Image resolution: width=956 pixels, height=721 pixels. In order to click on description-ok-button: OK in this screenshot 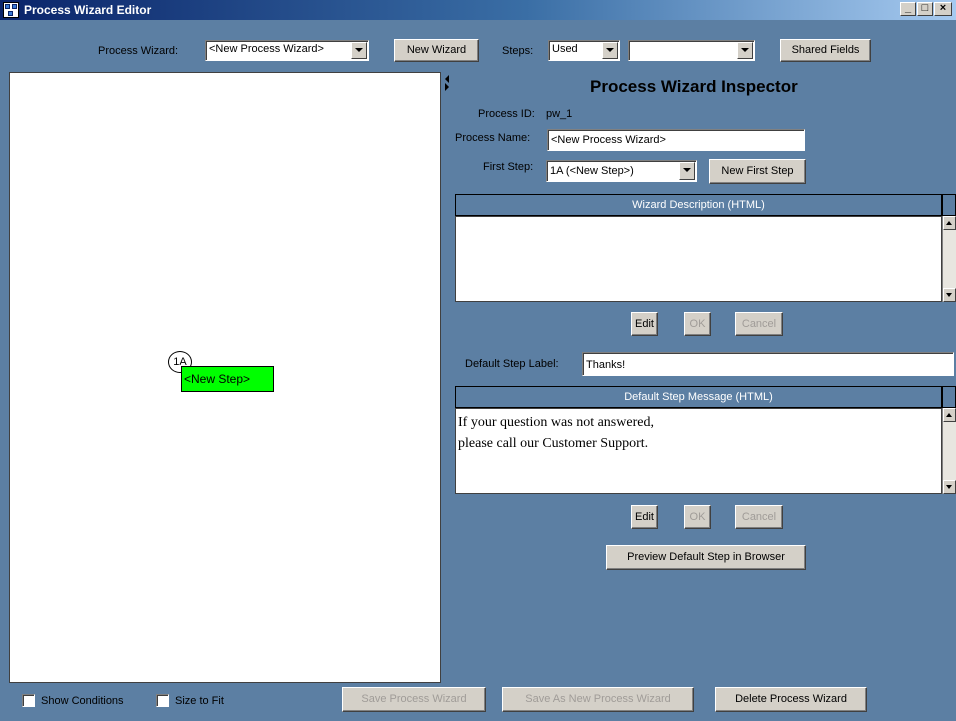, I will do `click(697, 324)`.